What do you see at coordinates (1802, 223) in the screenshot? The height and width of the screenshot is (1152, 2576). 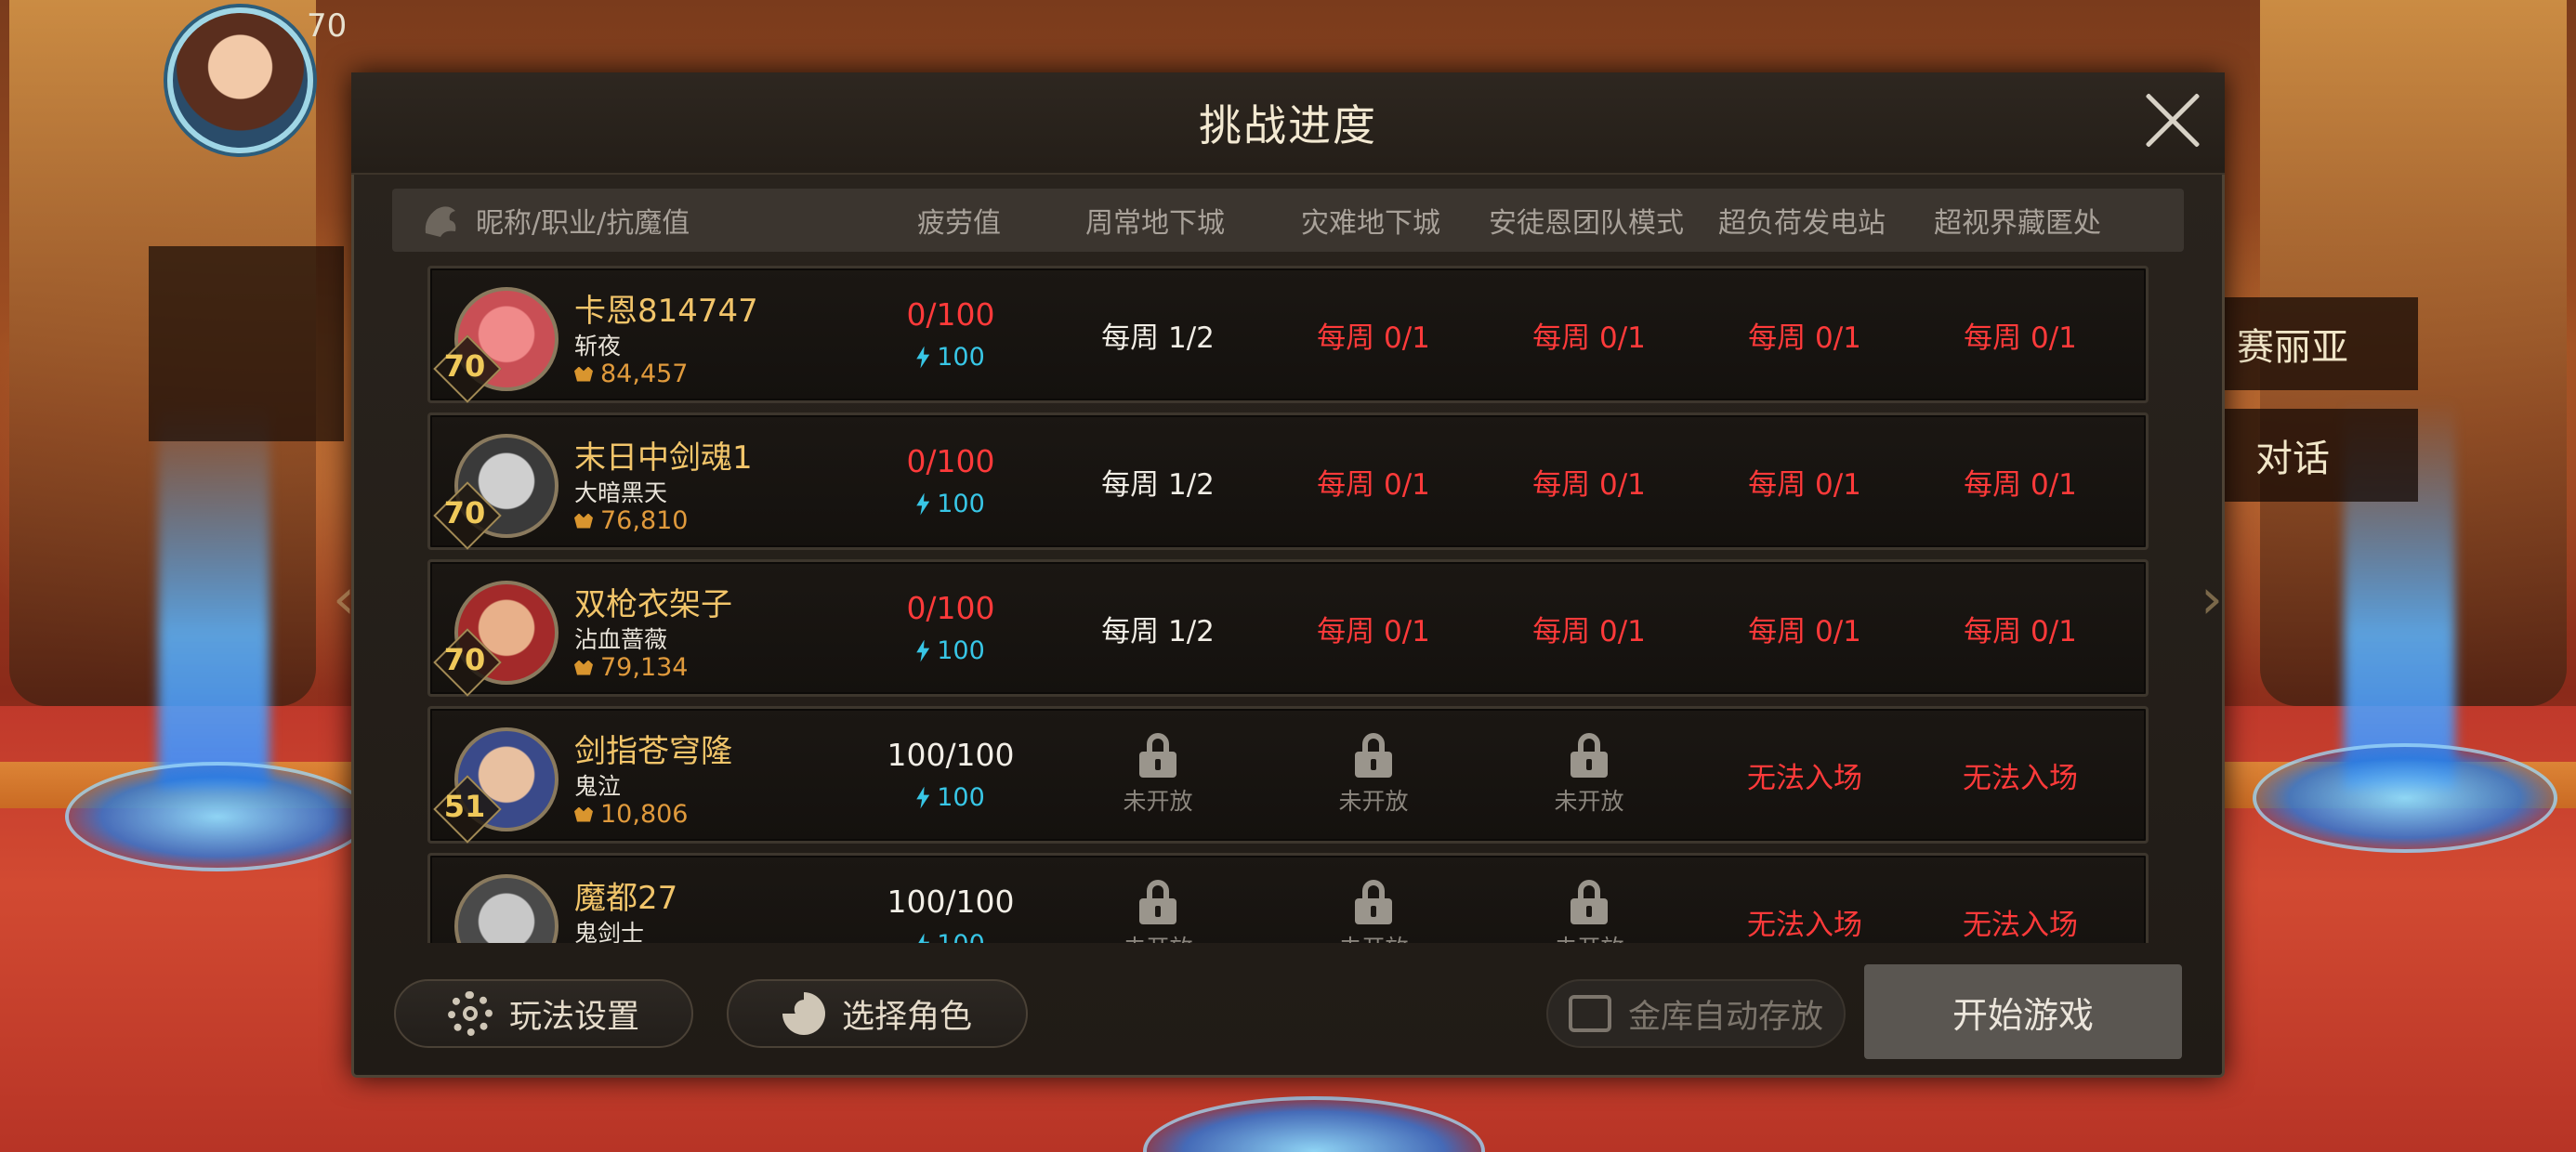 I see `header-overload-station: 超负荷发电站` at bounding box center [1802, 223].